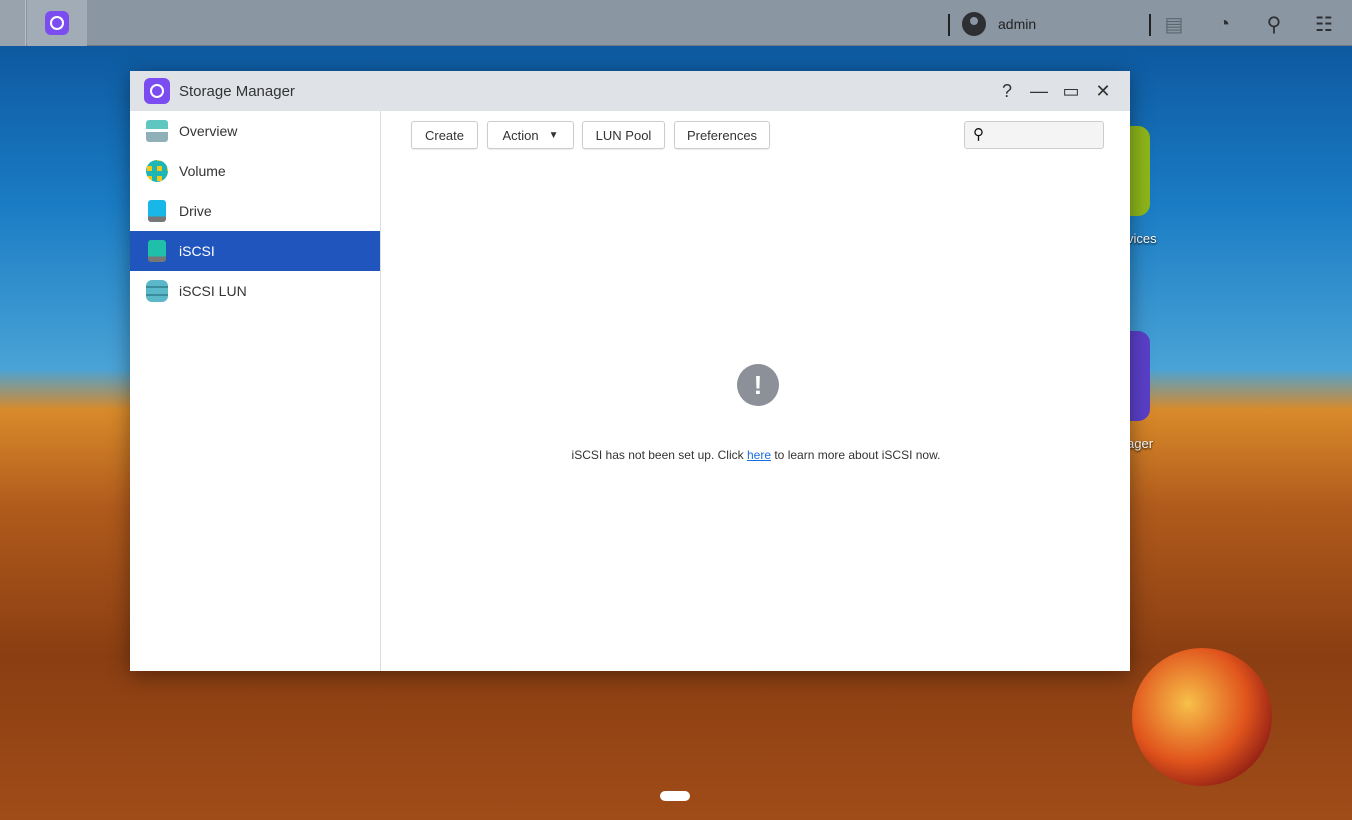 The image size is (1352, 820). Describe the element at coordinates (676, 23) in the screenshot. I see `taskbar: admin ▤ ◔ ⚲ ☷` at that location.